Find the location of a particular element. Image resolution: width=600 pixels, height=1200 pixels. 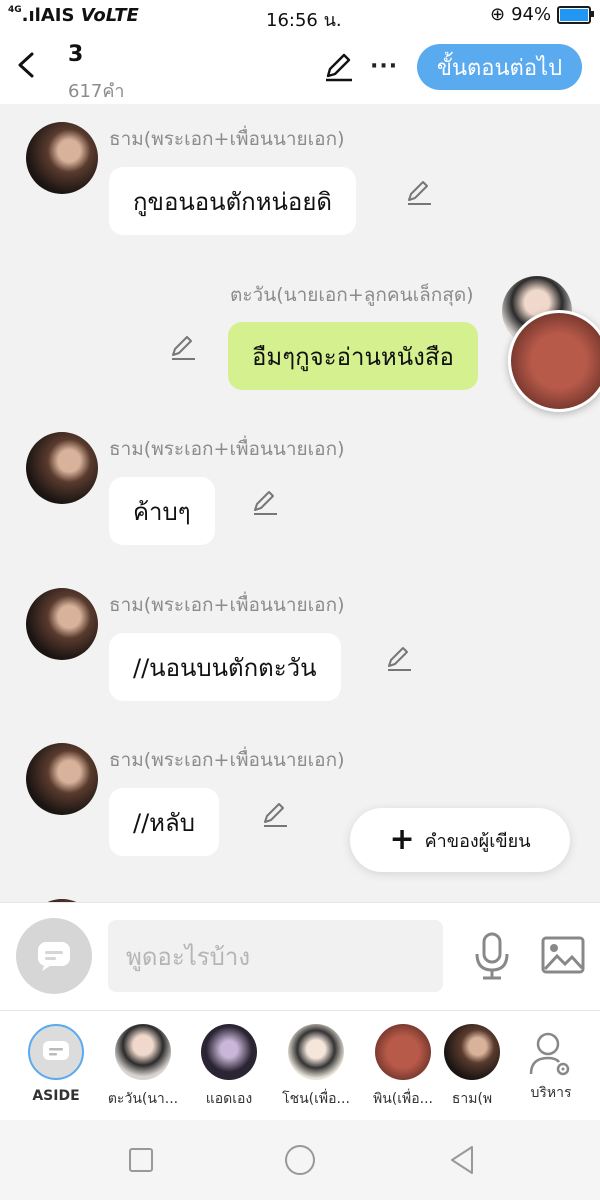

manage-characters-button: บริหาร is located at coordinates (551, 1067).